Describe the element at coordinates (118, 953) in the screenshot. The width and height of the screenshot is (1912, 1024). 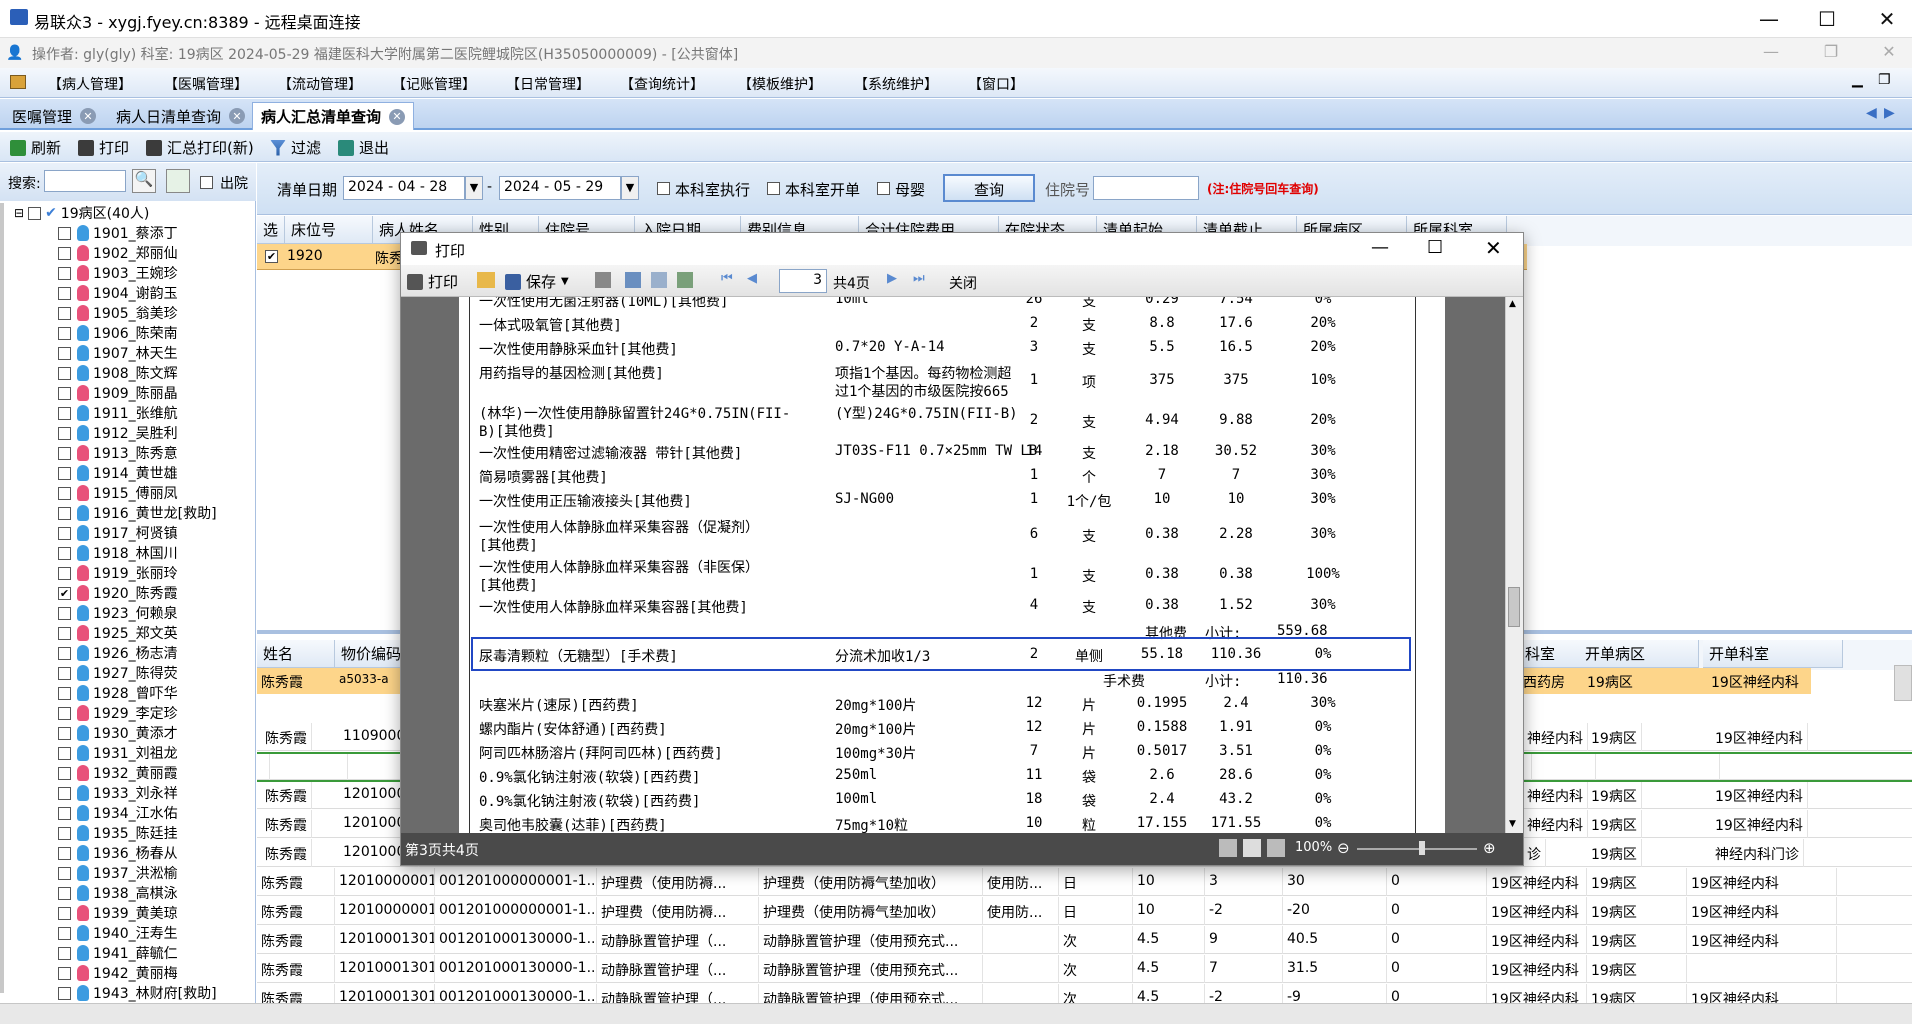
I see `tree-patient-item: 1941_薛毓仁` at that location.